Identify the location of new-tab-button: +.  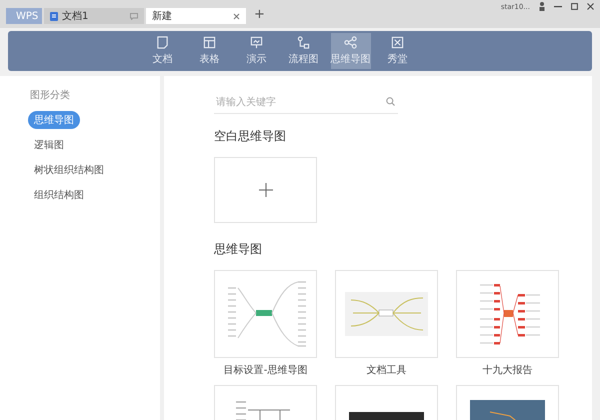
(259, 14).